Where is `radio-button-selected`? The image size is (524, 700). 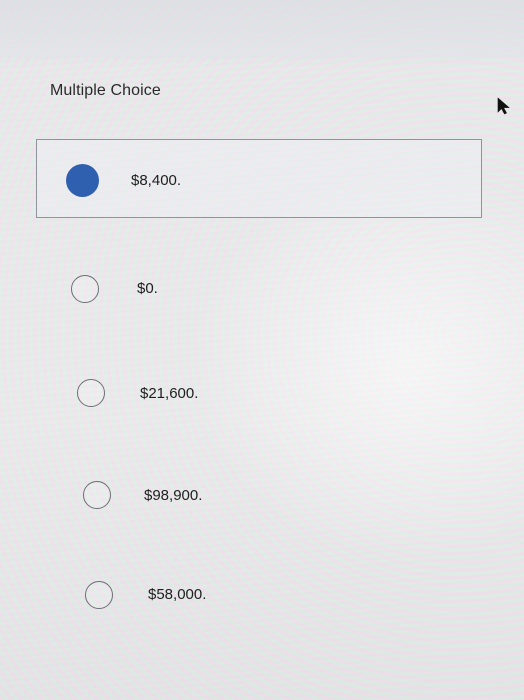 radio-button-selected is located at coordinates (82, 180).